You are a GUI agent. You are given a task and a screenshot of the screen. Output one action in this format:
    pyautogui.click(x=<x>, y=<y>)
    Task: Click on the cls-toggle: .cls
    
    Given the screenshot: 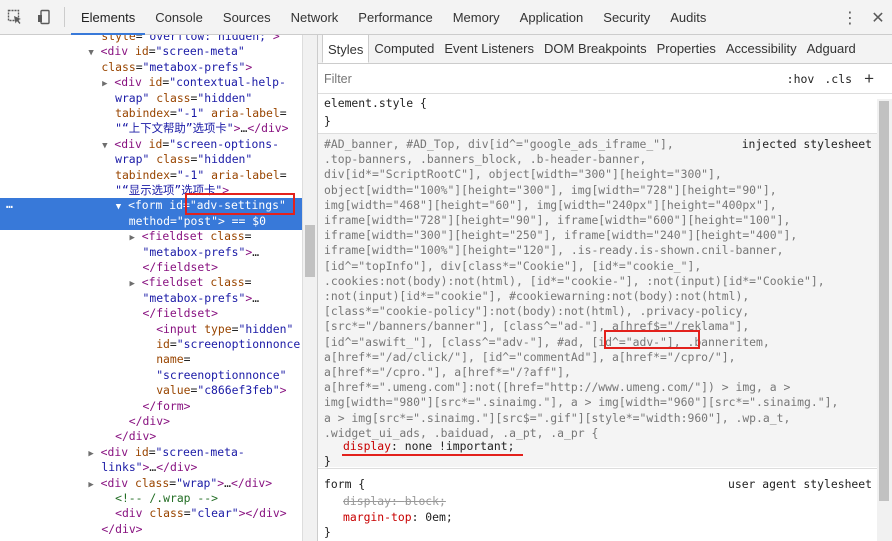 What is the action you would take?
    pyautogui.click(x=838, y=79)
    